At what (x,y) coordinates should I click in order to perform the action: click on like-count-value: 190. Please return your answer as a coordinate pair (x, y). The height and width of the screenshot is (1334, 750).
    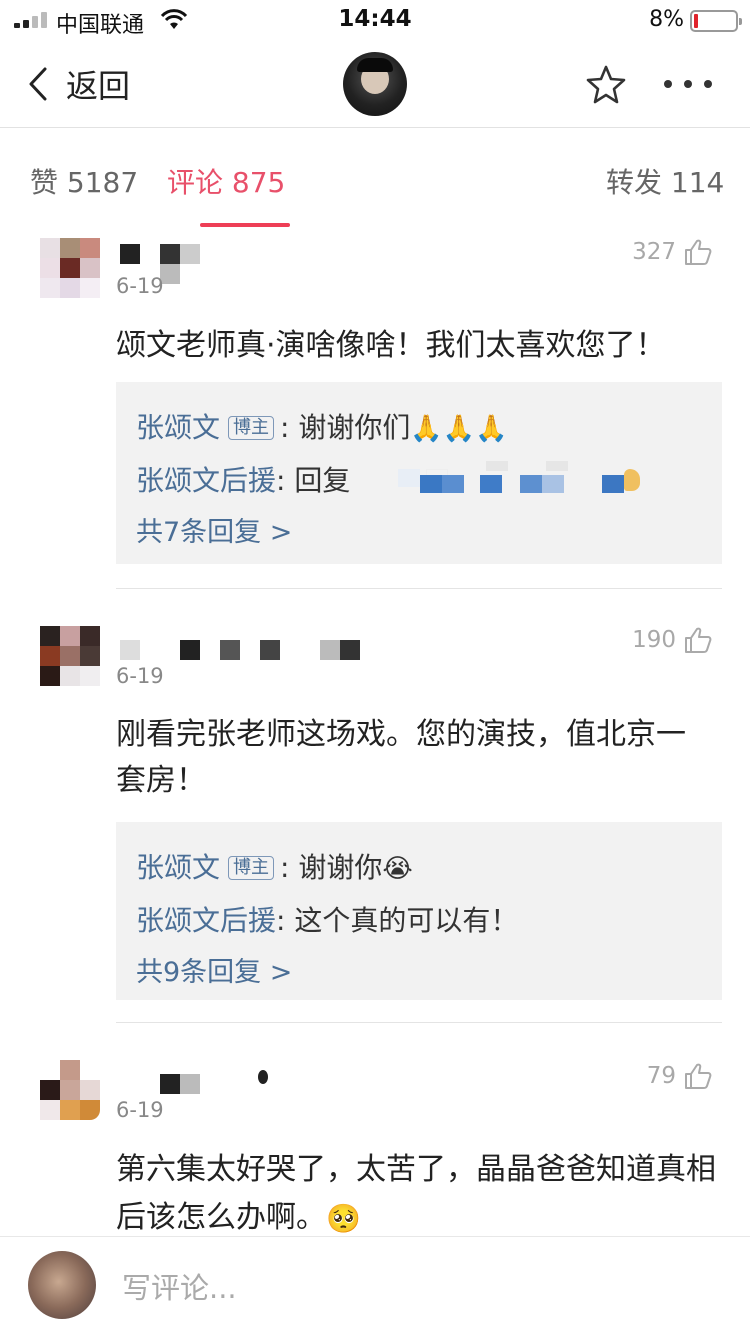
    Looking at the image, I should click on (654, 640).